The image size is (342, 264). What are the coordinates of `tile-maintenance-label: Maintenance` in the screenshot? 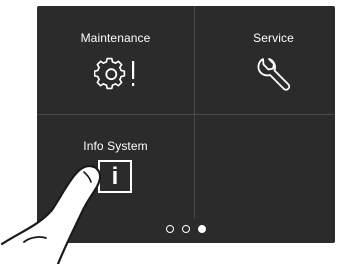 It's located at (115, 38).